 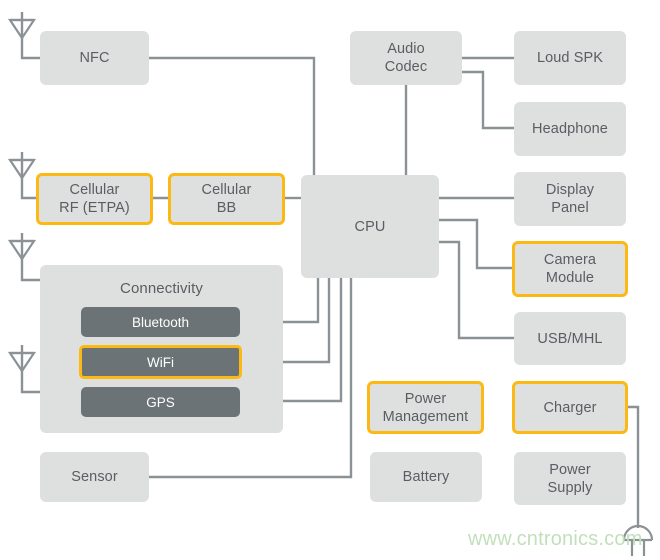 I want to click on block-cpu: CPU, so click(x=370, y=226).